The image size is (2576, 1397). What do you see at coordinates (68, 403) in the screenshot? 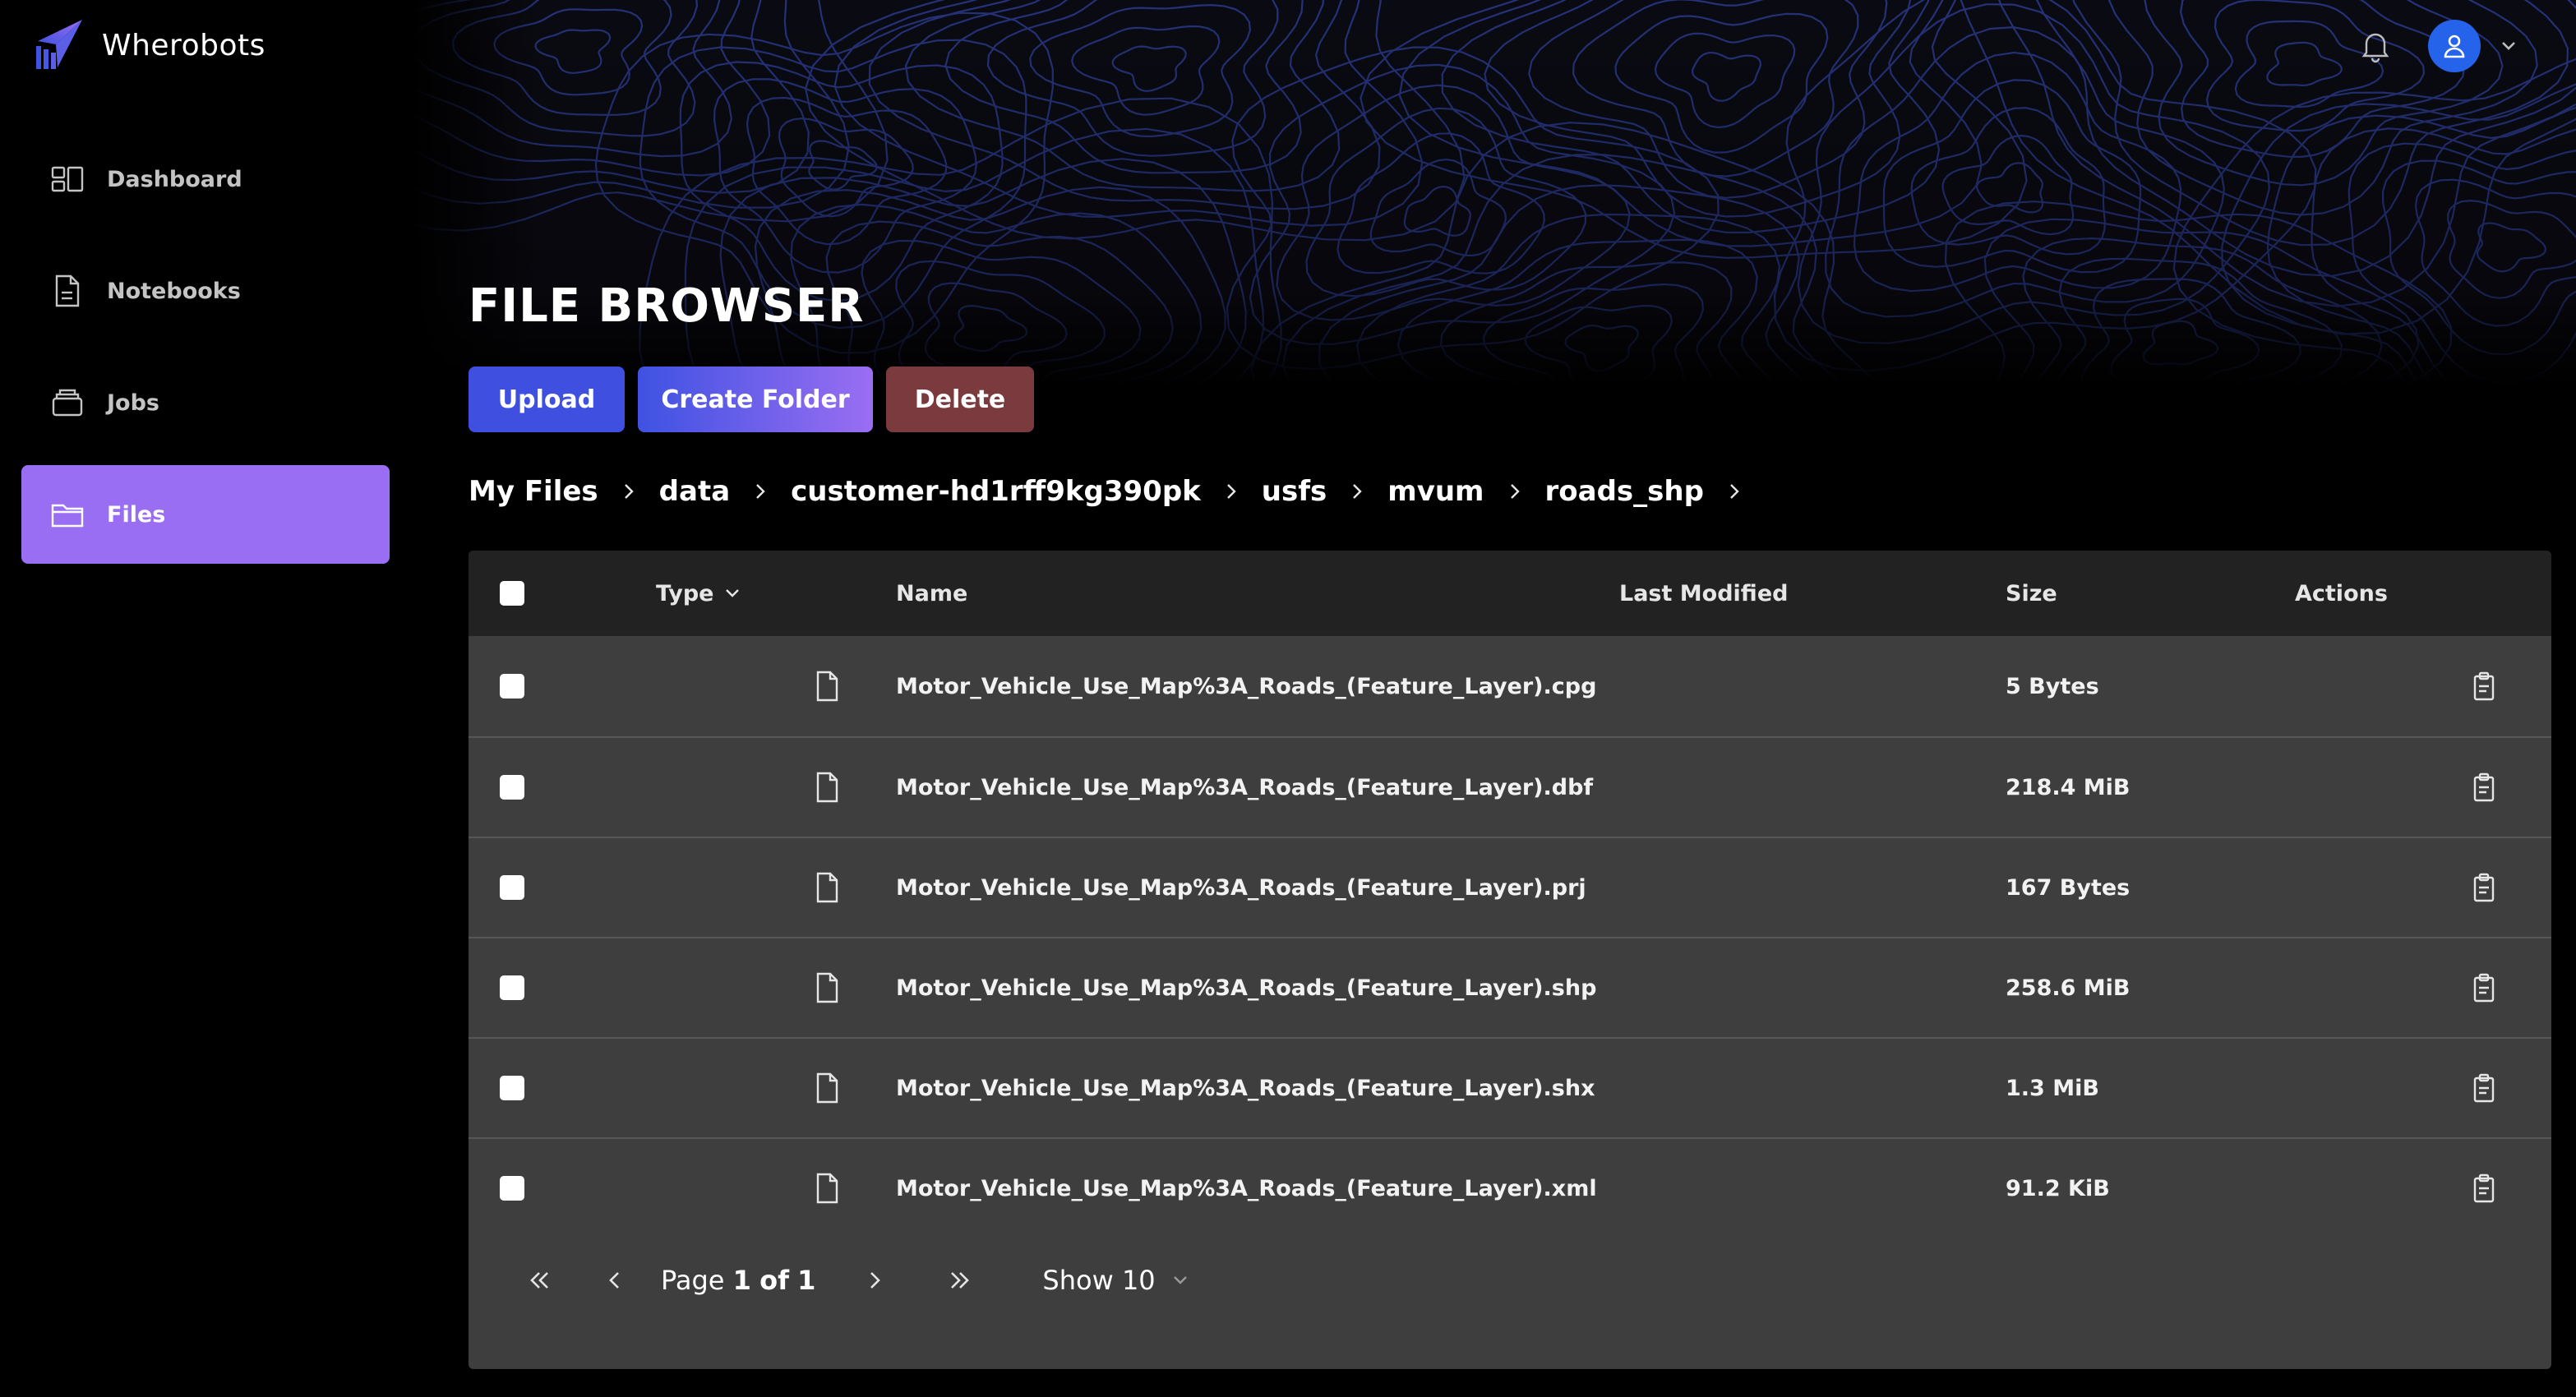
I see `jobs-icon` at bounding box center [68, 403].